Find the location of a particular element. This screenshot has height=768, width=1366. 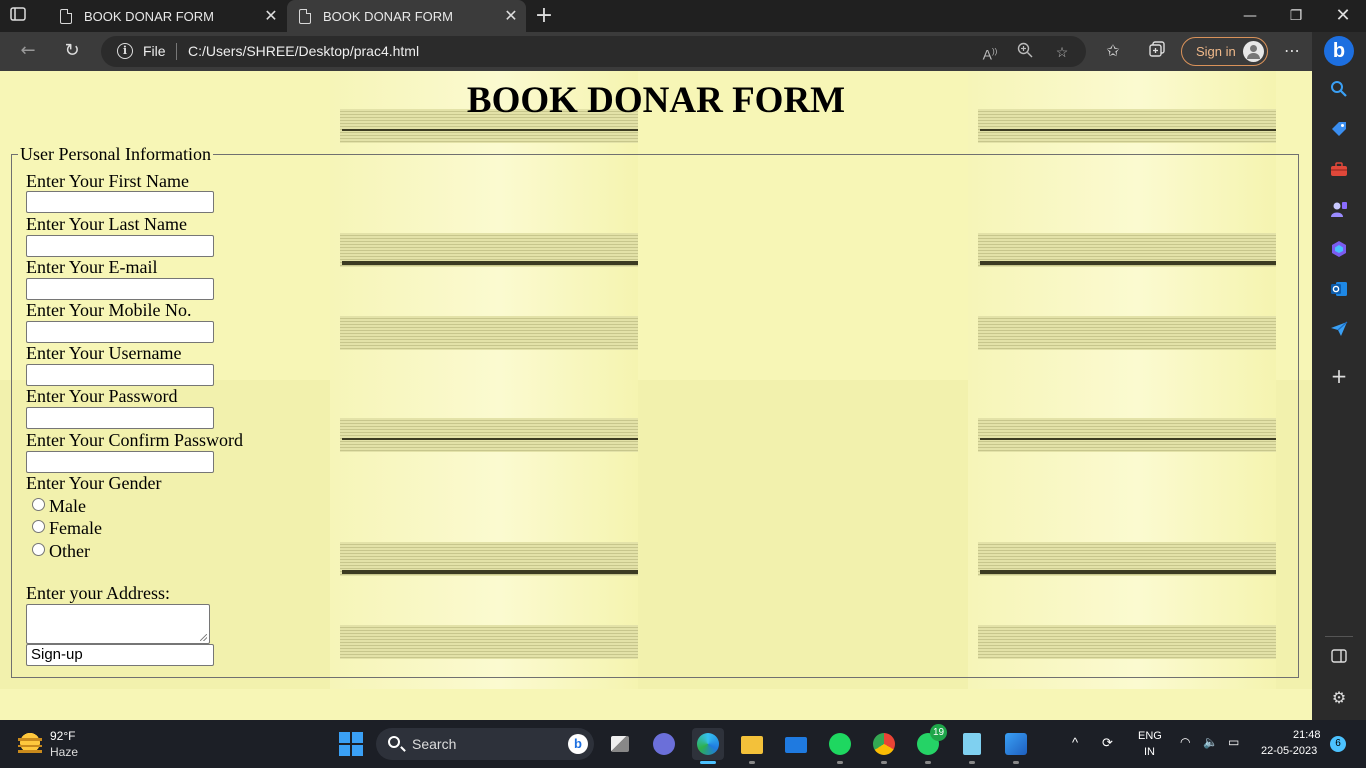

avatar-icon is located at coordinates (1253, 51).